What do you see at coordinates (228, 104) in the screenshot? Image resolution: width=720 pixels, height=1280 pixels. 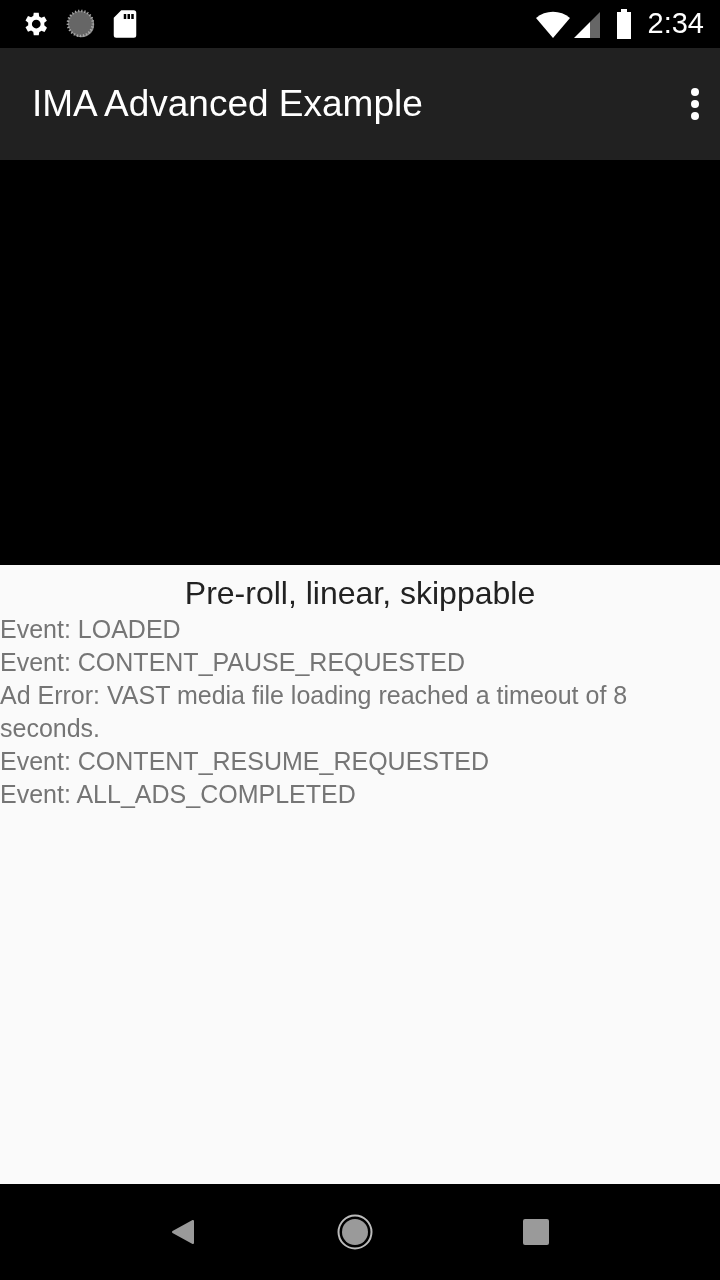 I see `app-title: IMA Advanced Example` at bounding box center [228, 104].